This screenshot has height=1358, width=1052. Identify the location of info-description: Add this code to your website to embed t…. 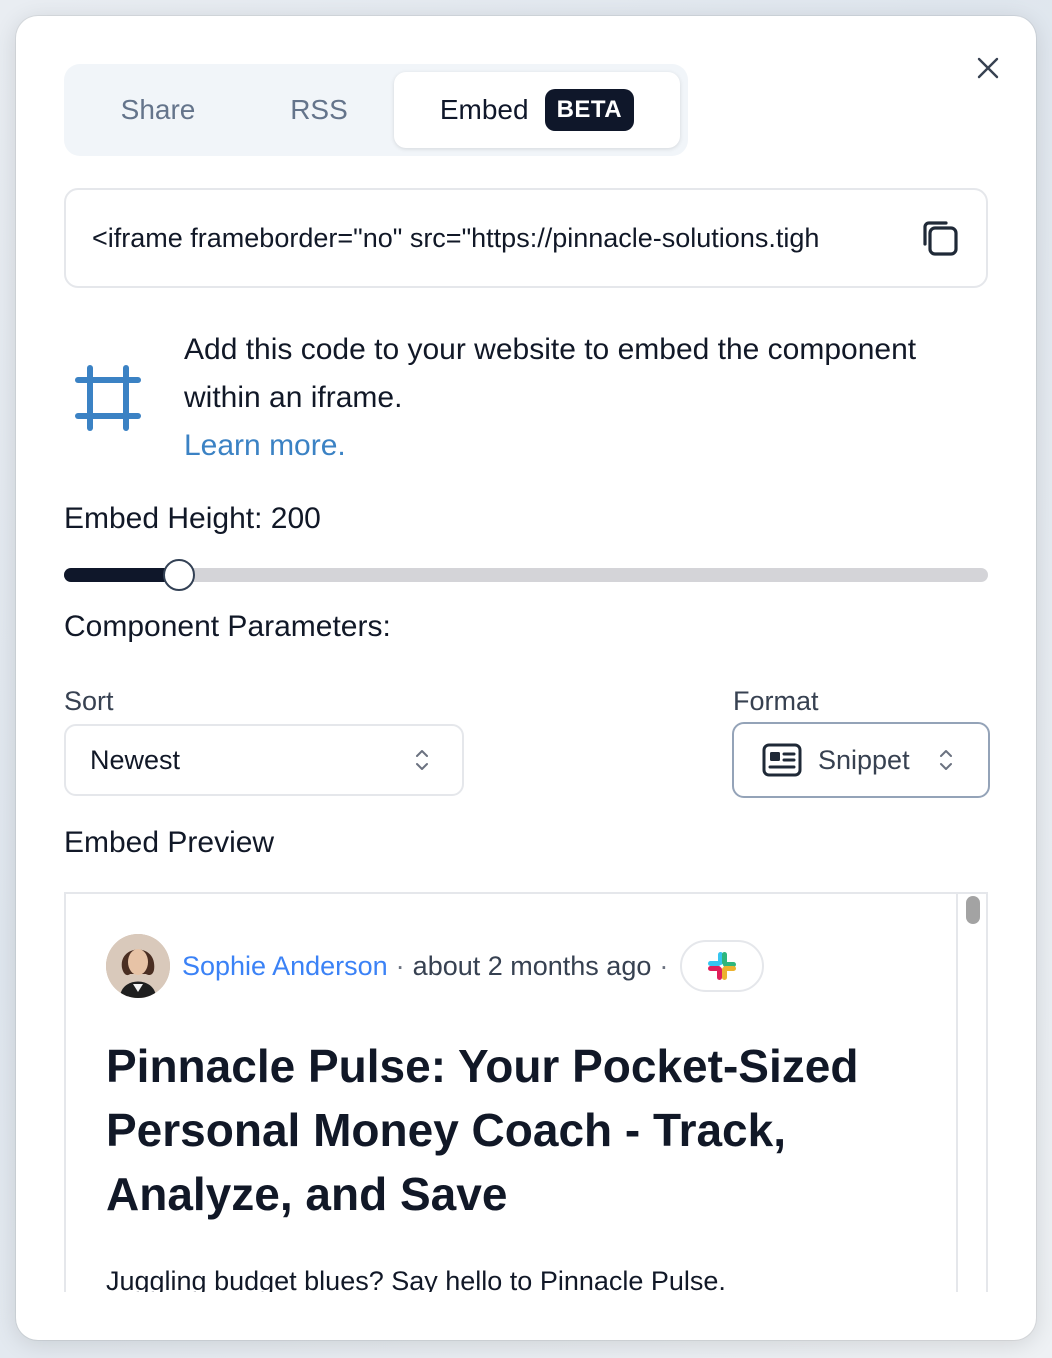
(550, 373).